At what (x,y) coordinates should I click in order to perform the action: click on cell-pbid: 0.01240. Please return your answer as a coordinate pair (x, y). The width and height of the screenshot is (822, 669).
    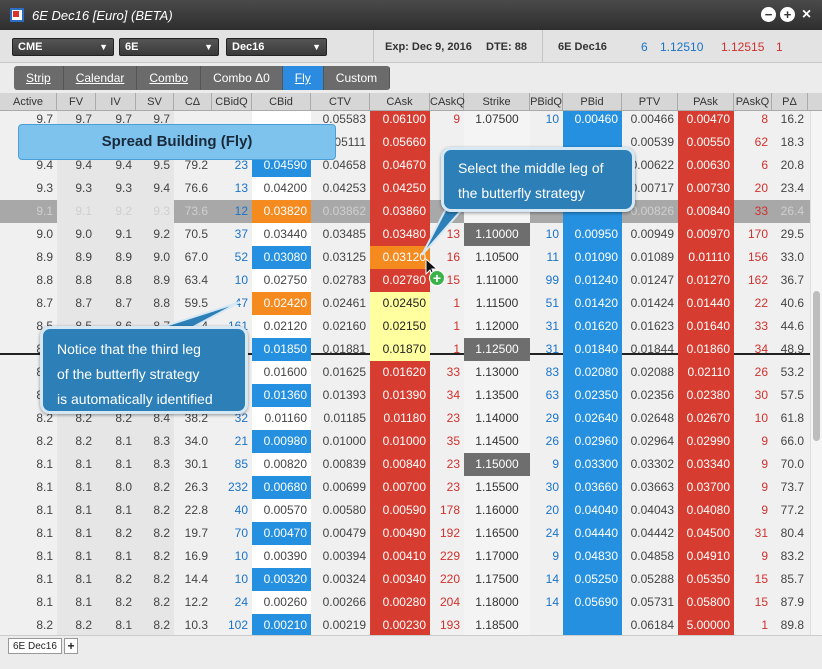
    Looking at the image, I should click on (592, 280).